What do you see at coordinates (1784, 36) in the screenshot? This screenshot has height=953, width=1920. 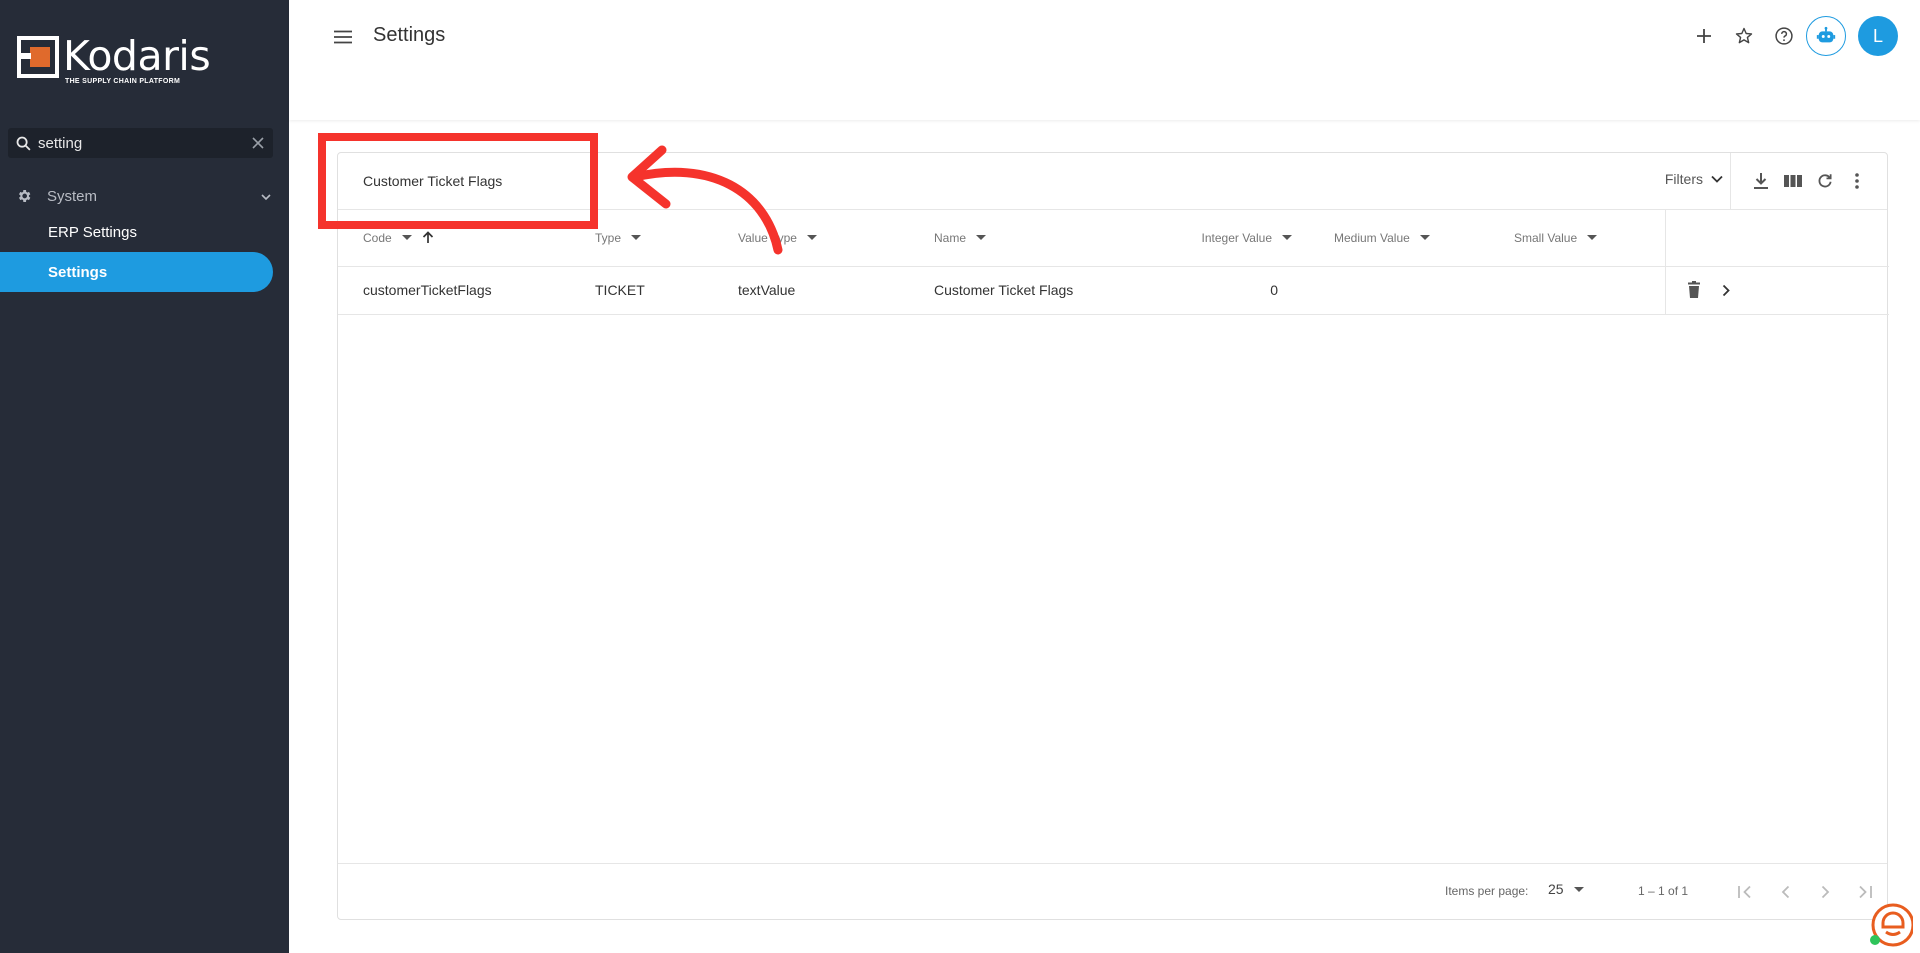 I see `help-icon` at bounding box center [1784, 36].